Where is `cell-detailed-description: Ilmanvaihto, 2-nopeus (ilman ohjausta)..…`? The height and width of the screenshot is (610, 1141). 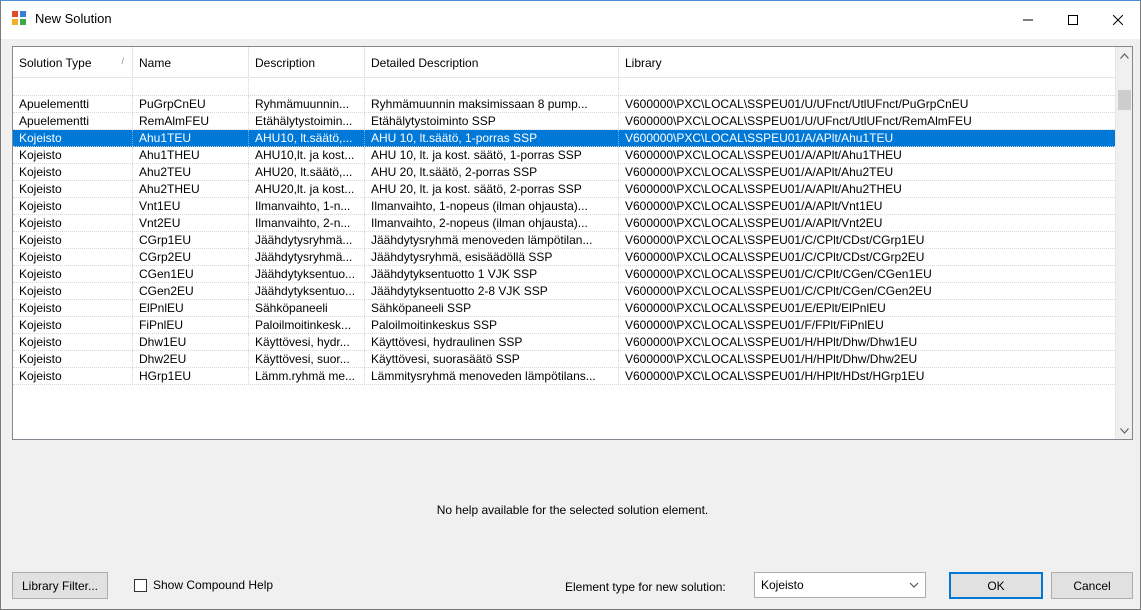
cell-detailed-description: Ilmanvaihto, 2-nopeus (ilman ohjausta)..… is located at coordinates (492, 223).